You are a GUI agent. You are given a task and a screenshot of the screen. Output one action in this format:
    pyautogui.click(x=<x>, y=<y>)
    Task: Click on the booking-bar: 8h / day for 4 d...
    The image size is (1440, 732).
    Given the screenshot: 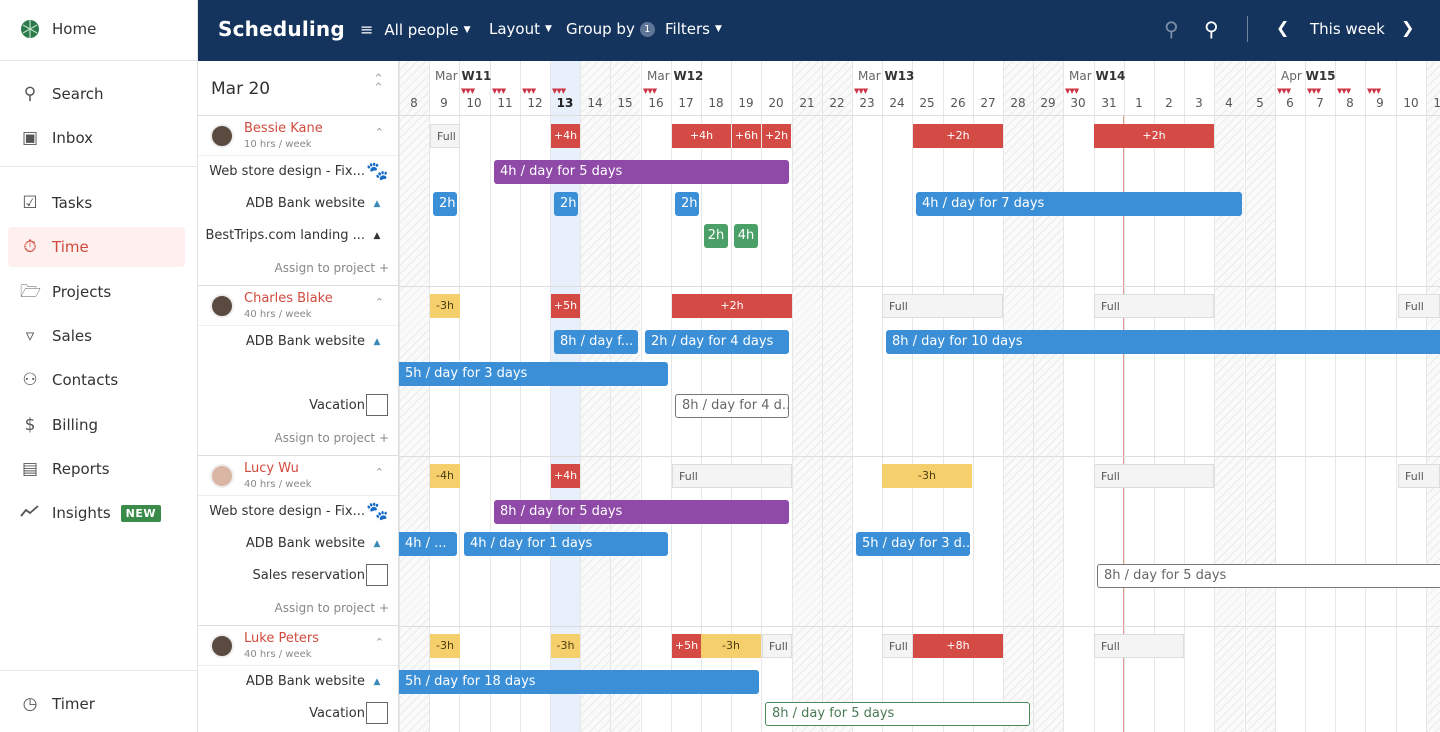 What is the action you would take?
    pyautogui.click(x=732, y=406)
    